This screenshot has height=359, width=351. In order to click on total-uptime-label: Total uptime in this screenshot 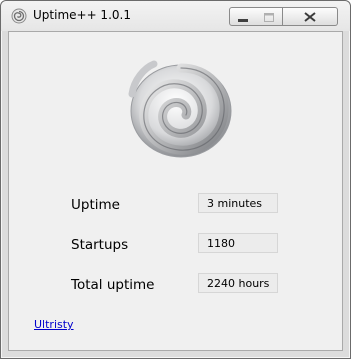, I will do `click(113, 285)`.